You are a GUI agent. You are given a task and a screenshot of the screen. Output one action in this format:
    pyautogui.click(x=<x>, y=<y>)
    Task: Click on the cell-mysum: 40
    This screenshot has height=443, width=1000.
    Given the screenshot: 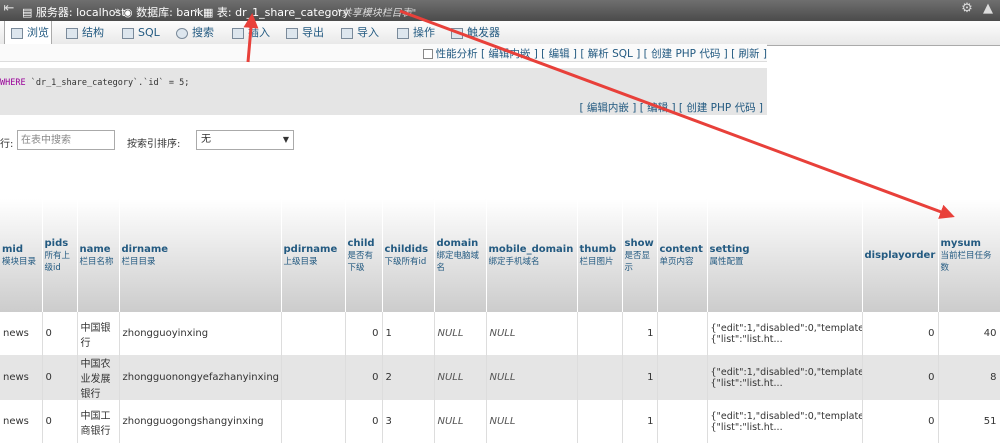 What is the action you would take?
    pyautogui.click(x=969, y=333)
    